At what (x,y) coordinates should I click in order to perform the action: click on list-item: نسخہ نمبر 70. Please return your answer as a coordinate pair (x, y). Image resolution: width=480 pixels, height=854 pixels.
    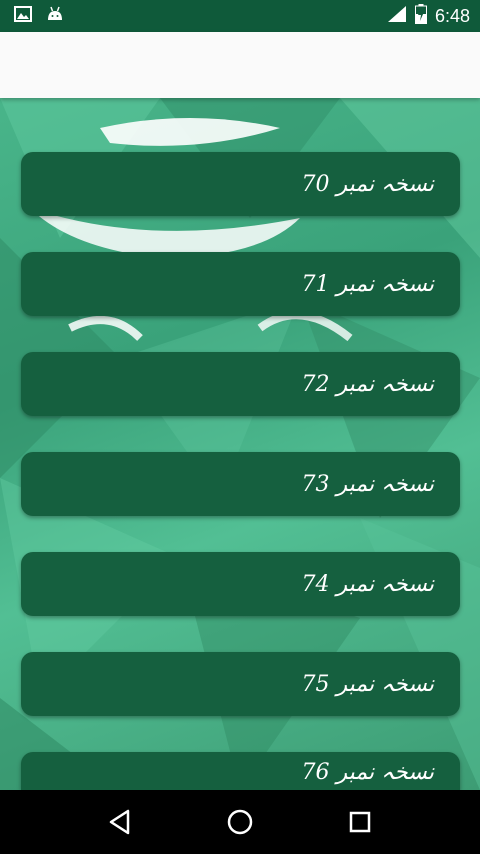
    Looking at the image, I should click on (240, 184).